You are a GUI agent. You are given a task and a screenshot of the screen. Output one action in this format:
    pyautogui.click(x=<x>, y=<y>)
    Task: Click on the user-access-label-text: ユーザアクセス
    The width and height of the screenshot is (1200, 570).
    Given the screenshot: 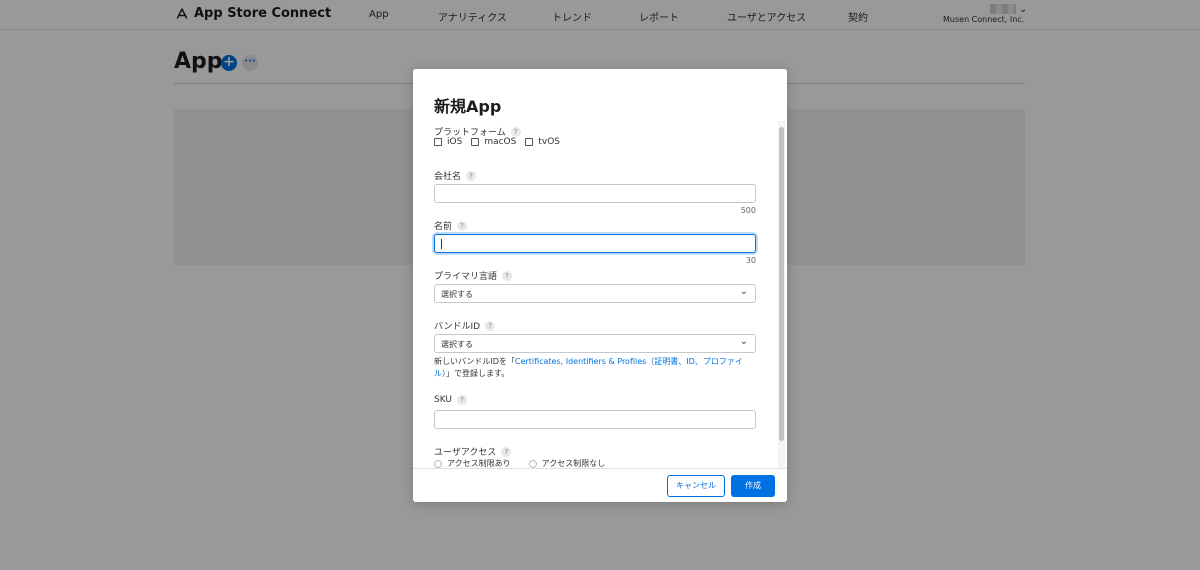 What is the action you would take?
    pyautogui.click(x=465, y=453)
    